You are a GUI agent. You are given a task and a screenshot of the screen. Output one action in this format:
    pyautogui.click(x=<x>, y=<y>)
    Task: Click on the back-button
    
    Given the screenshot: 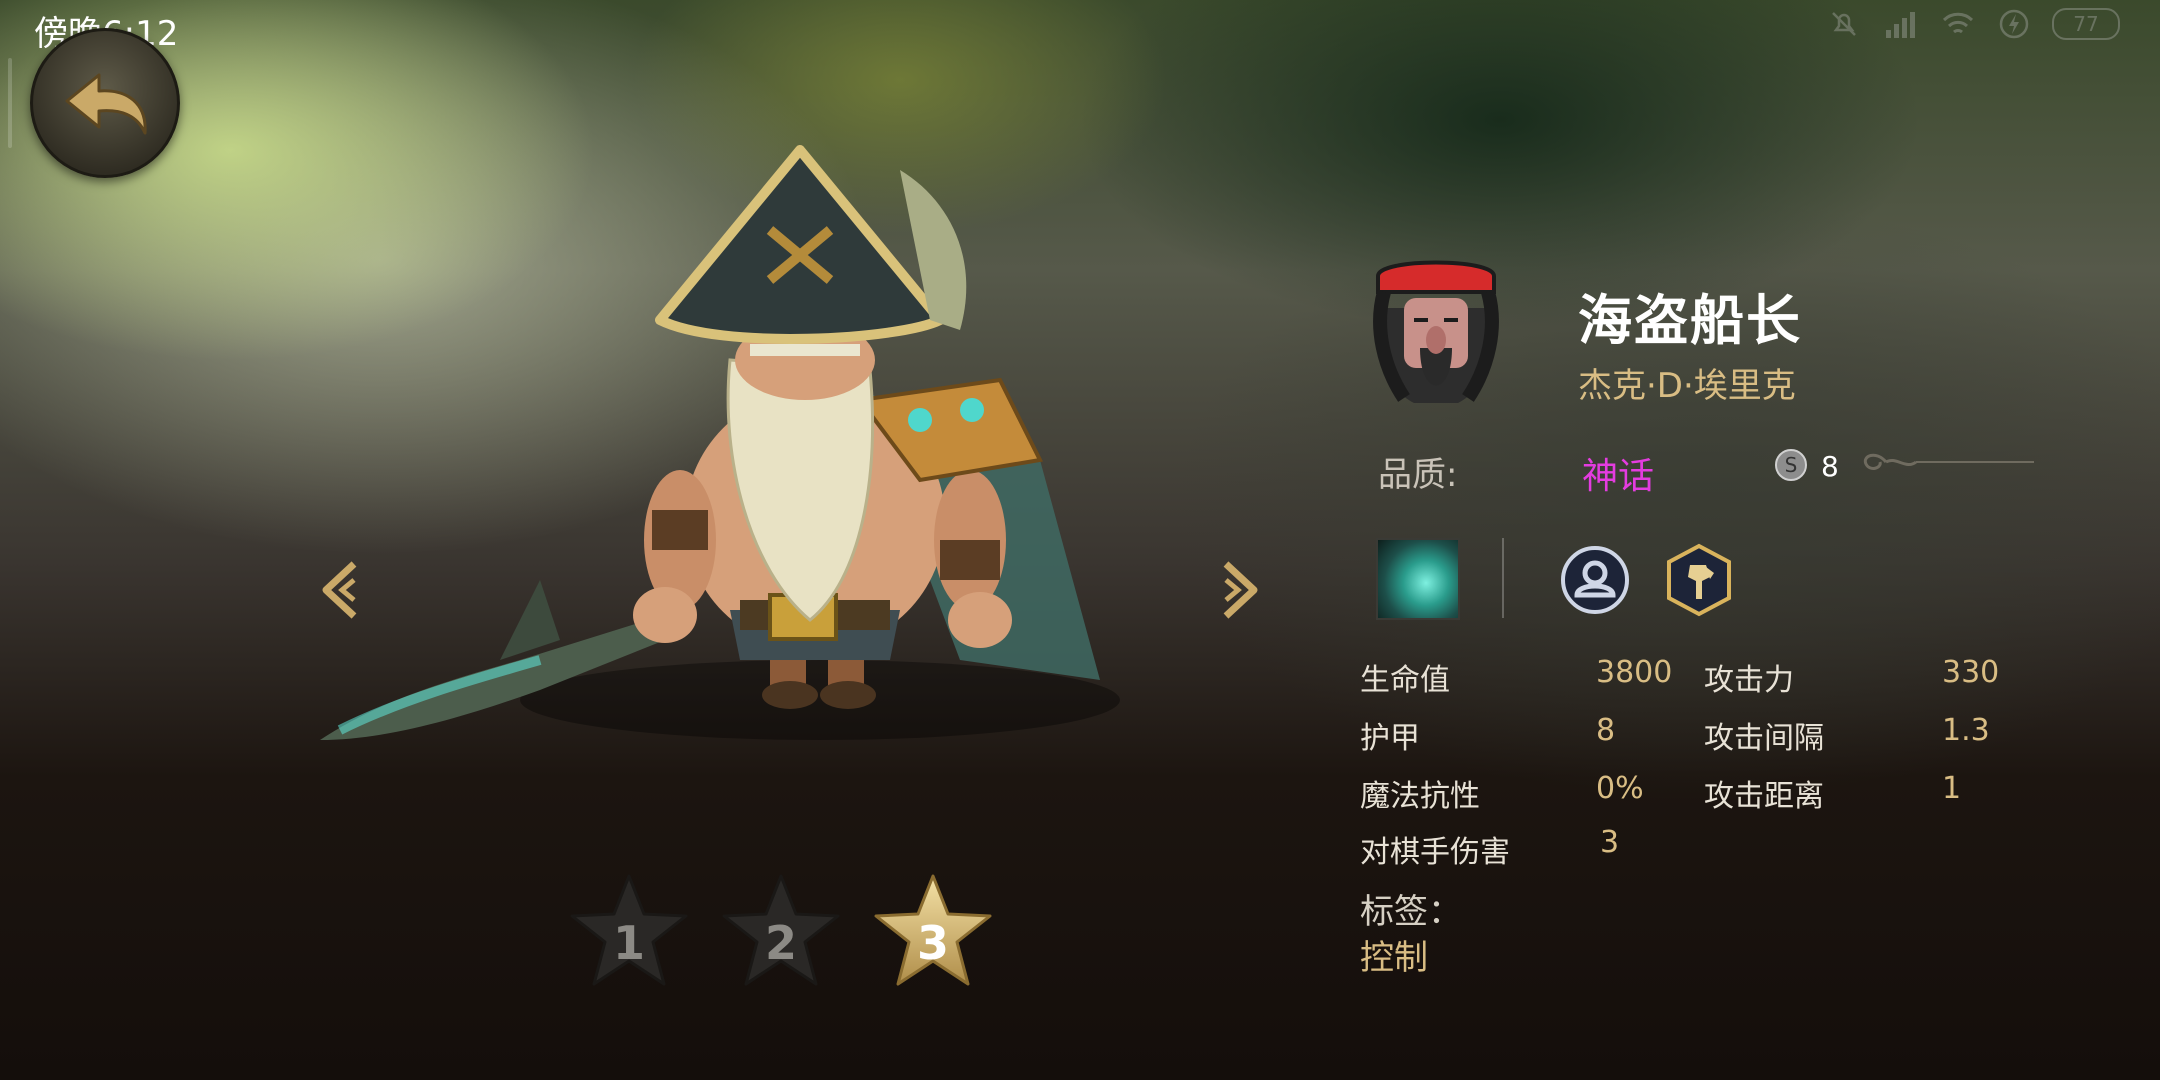 What is the action you would take?
    pyautogui.click(x=105, y=103)
    